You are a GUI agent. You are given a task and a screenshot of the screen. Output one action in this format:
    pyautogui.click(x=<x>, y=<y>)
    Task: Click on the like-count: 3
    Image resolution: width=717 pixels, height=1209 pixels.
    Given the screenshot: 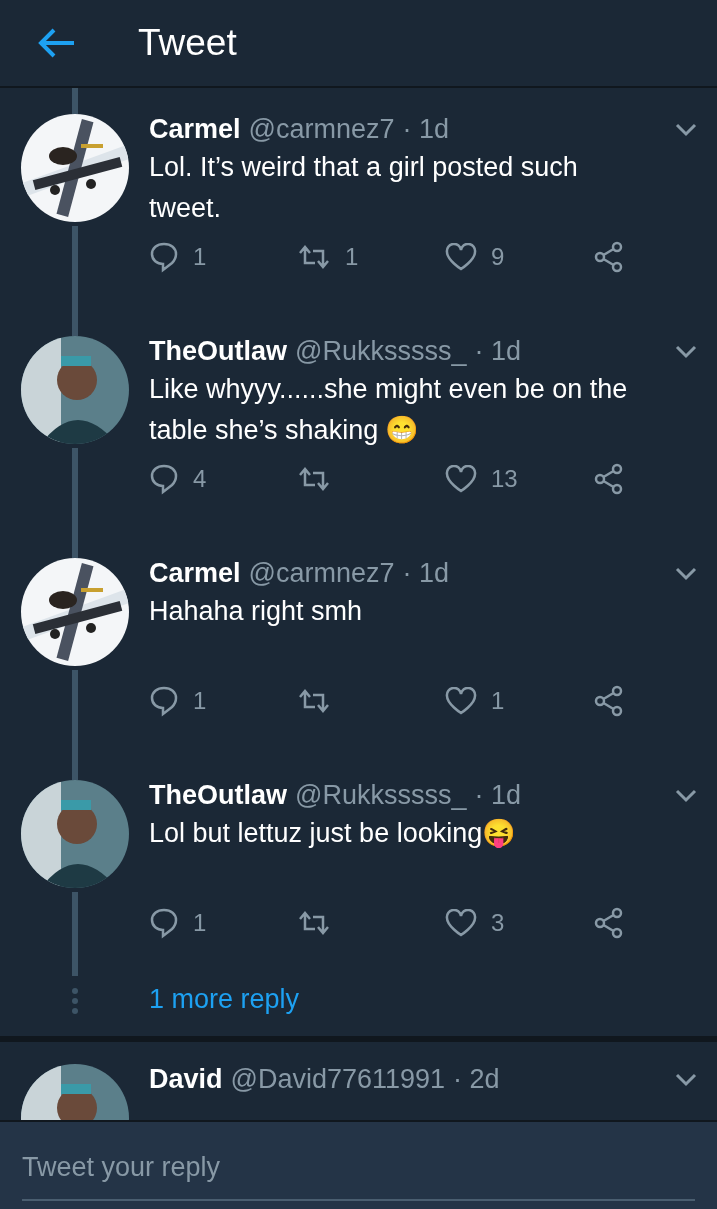 What is the action you would take?
    pyautogui.click(x=498, y=923)
    